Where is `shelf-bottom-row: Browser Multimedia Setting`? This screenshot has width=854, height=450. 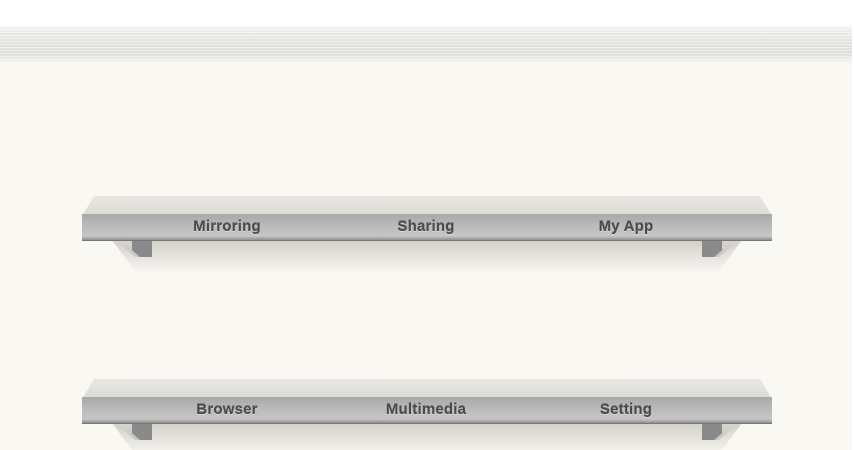 shelf-bottom-row: Browser Multimedia Setting is located at coordinates (427, 414).